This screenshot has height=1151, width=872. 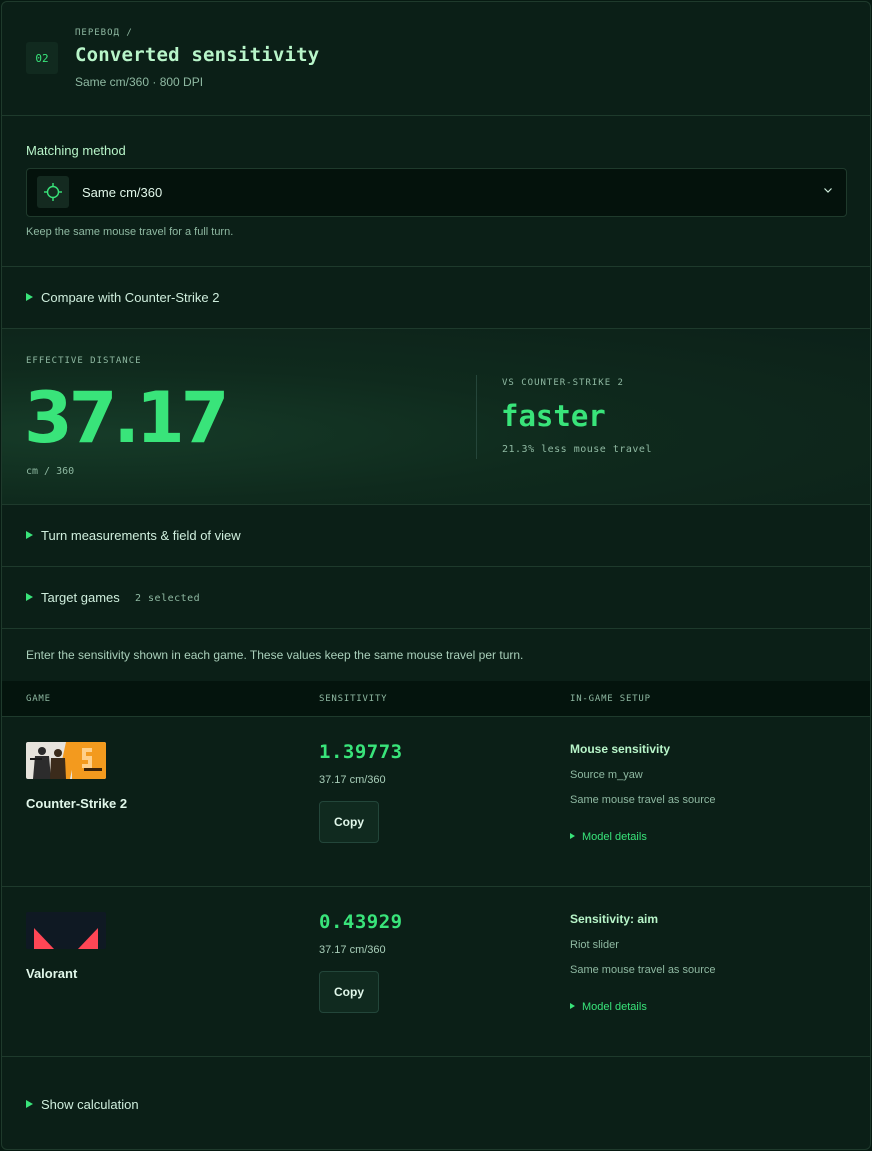 I want to click on matching-method-value: Same cm/360, so click(x=122, y=192).